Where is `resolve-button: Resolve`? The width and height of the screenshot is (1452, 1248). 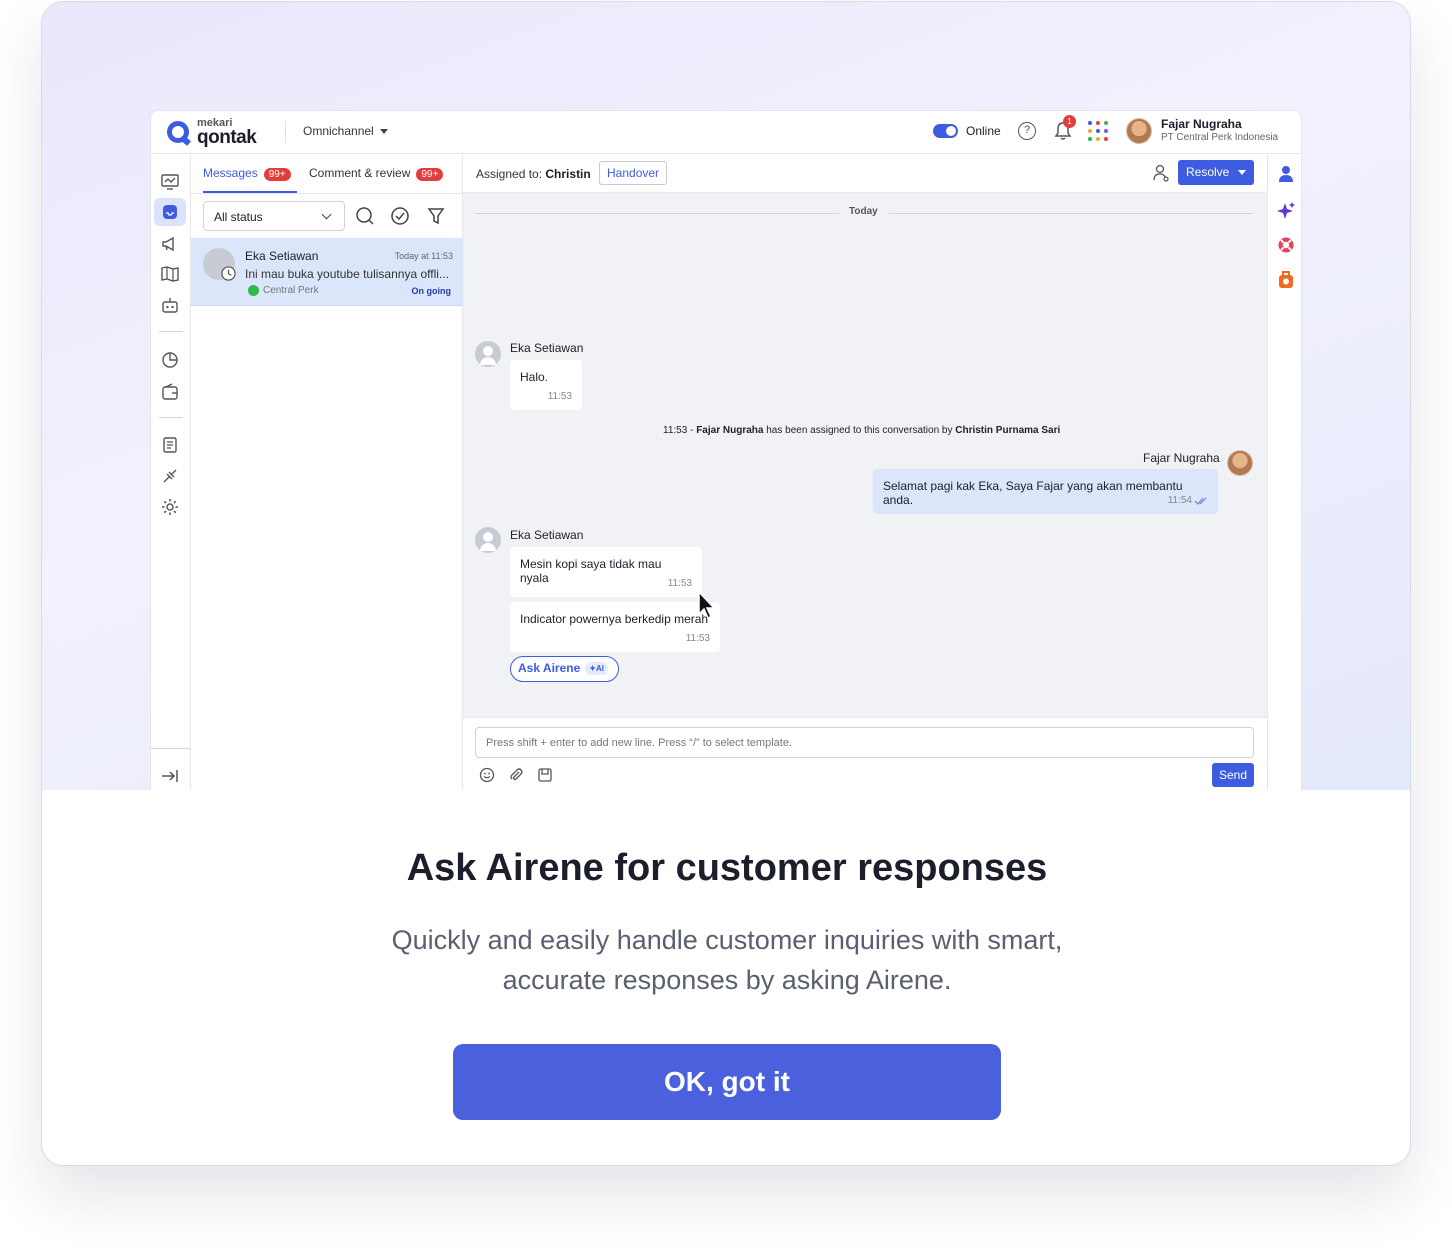
resolve-button: Resolve is located at coordinates (1216, 172).